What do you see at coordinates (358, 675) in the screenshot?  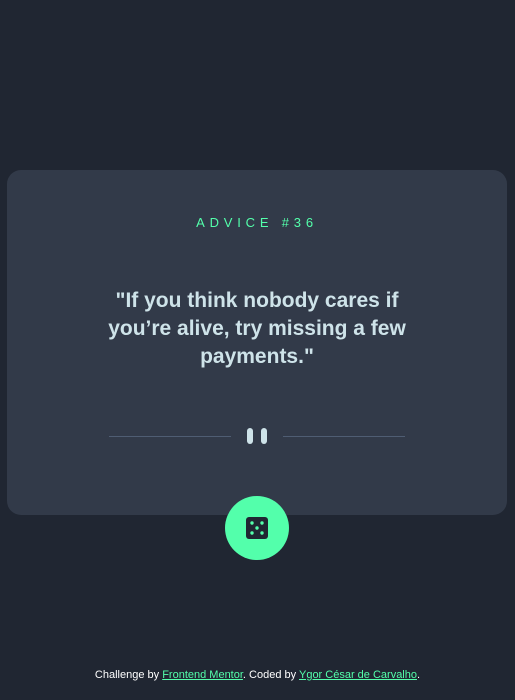 I see `author-link: Ygor César de Carvalho` at bounding box center [358, 675].